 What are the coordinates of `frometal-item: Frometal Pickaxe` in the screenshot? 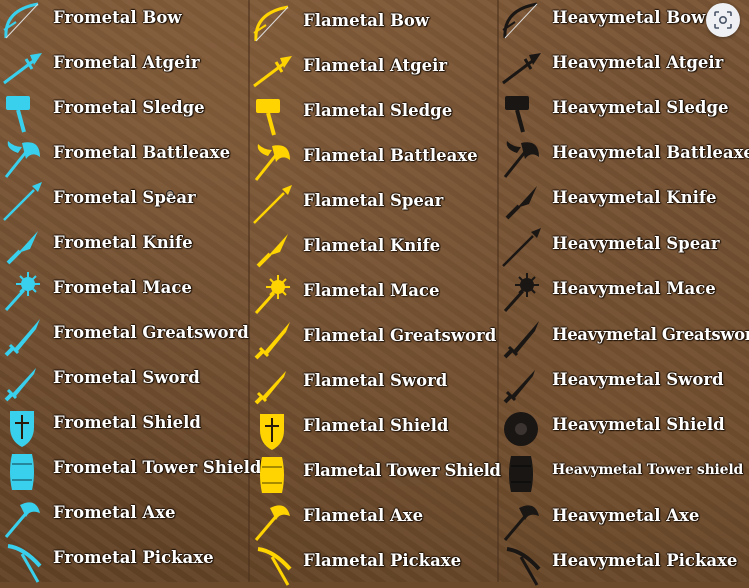 It's located at (124, 562).